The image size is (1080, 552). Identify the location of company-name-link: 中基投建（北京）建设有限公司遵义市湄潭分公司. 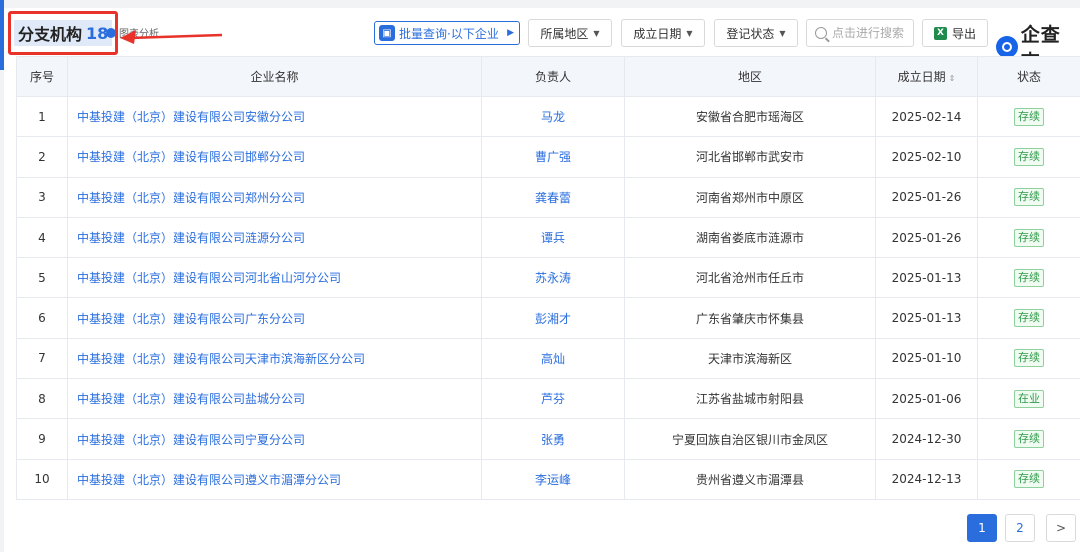
(274, 479).